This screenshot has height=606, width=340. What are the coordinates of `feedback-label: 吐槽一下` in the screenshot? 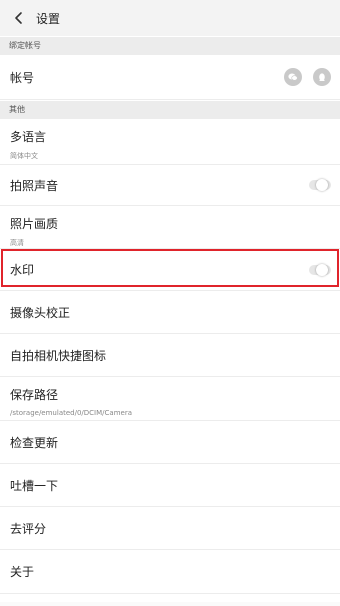 It's located at (34, 485).